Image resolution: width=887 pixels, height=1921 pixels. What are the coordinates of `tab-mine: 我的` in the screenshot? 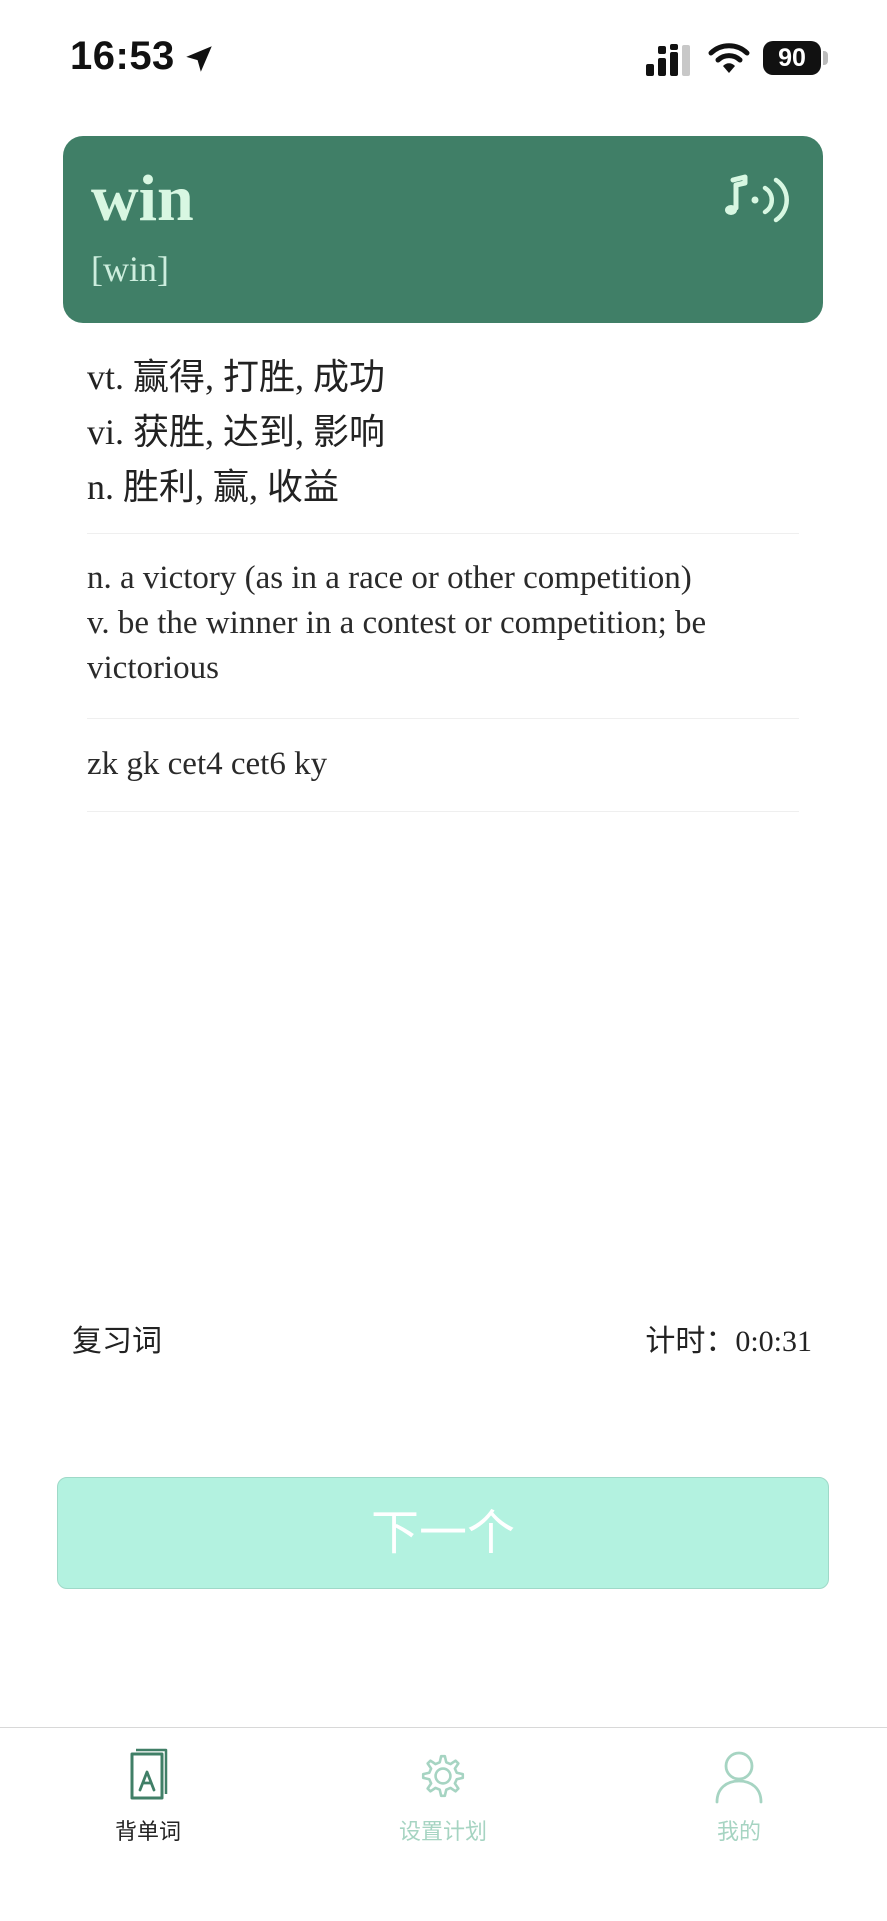 It's located at (739, 1797).